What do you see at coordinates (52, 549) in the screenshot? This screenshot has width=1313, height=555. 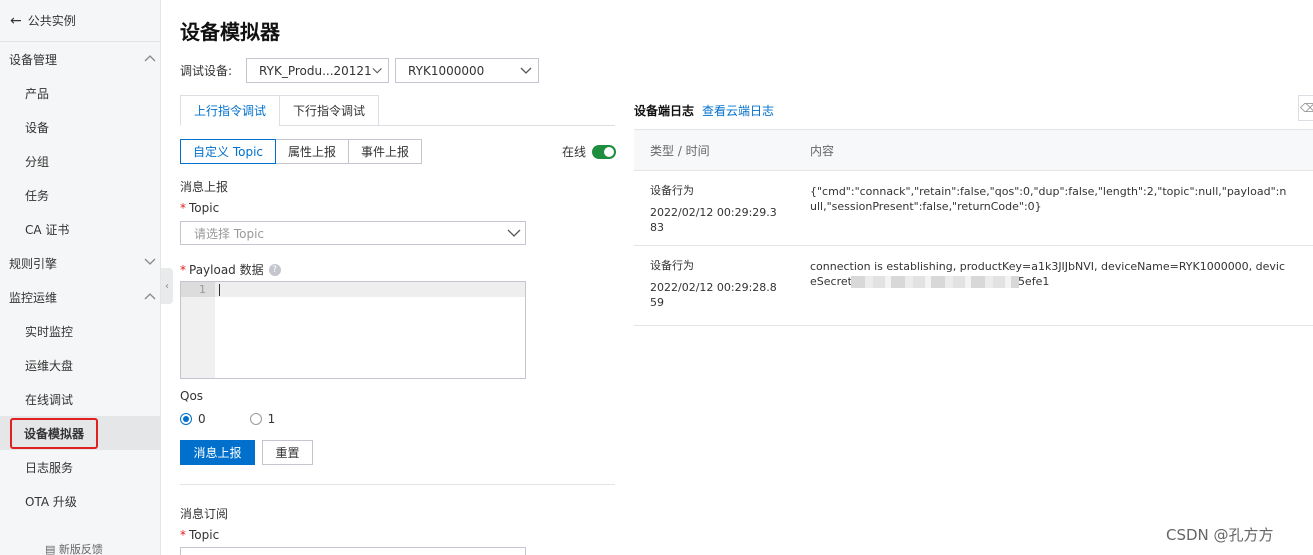 I see `feedback-icon: ▤` at bounding box center [52, 549].